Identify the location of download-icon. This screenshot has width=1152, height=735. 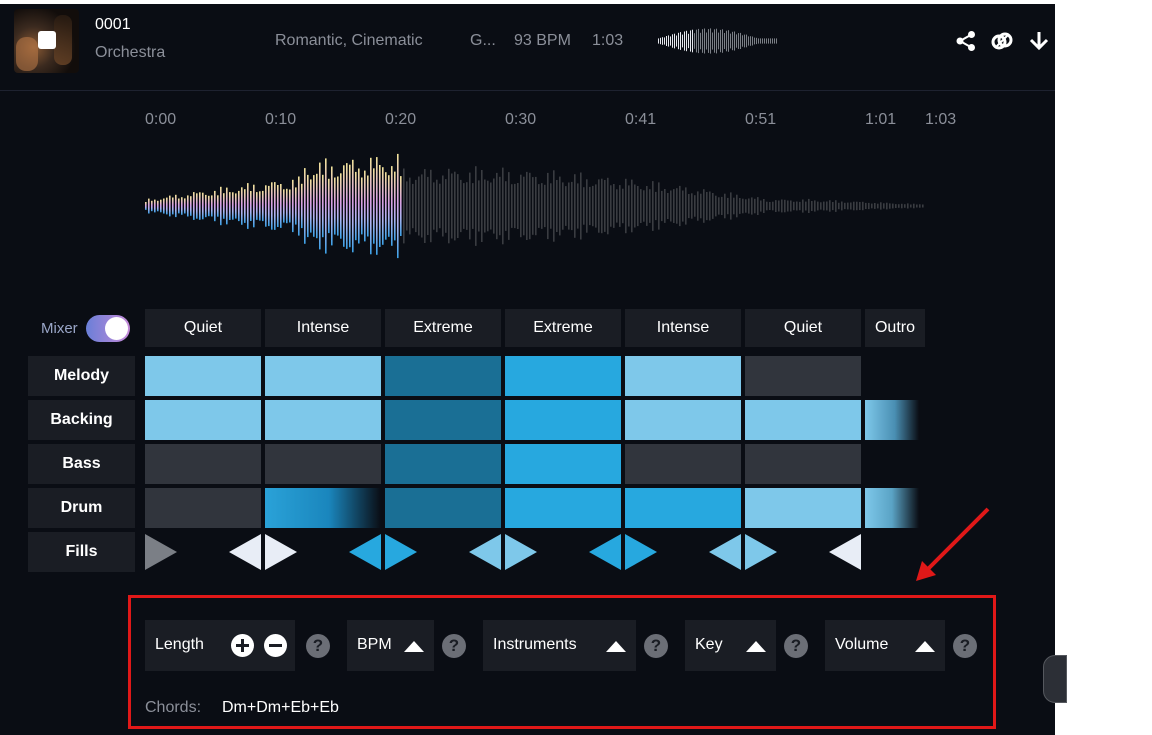
(1039, 41).